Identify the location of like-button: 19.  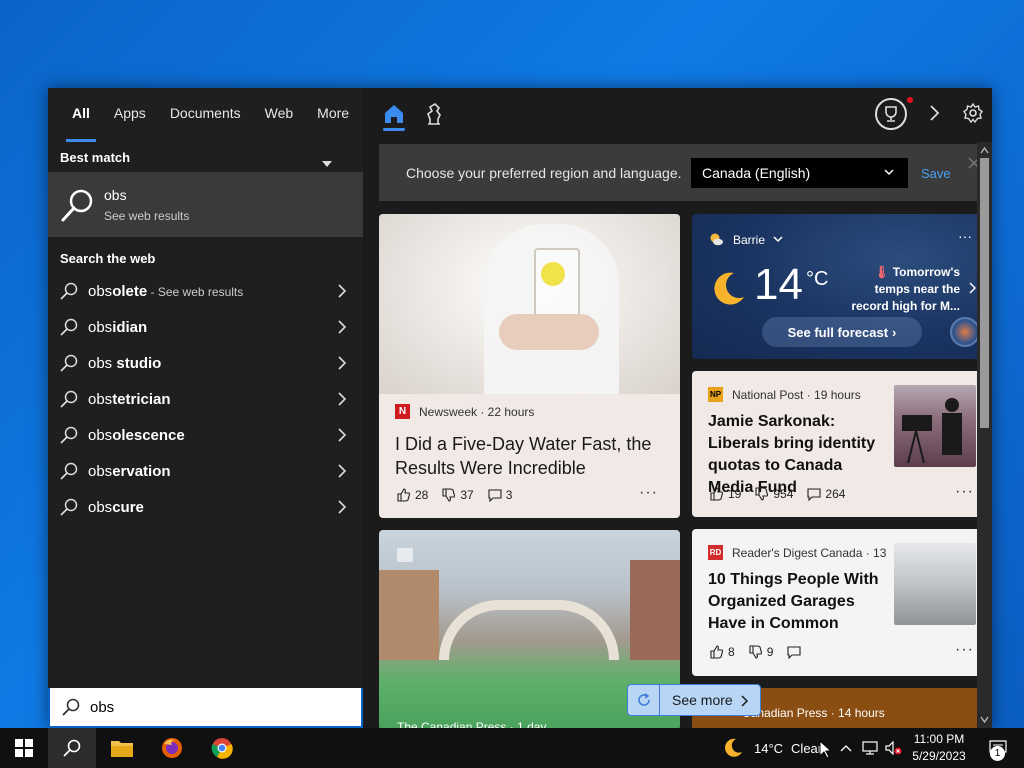
(725, 494).